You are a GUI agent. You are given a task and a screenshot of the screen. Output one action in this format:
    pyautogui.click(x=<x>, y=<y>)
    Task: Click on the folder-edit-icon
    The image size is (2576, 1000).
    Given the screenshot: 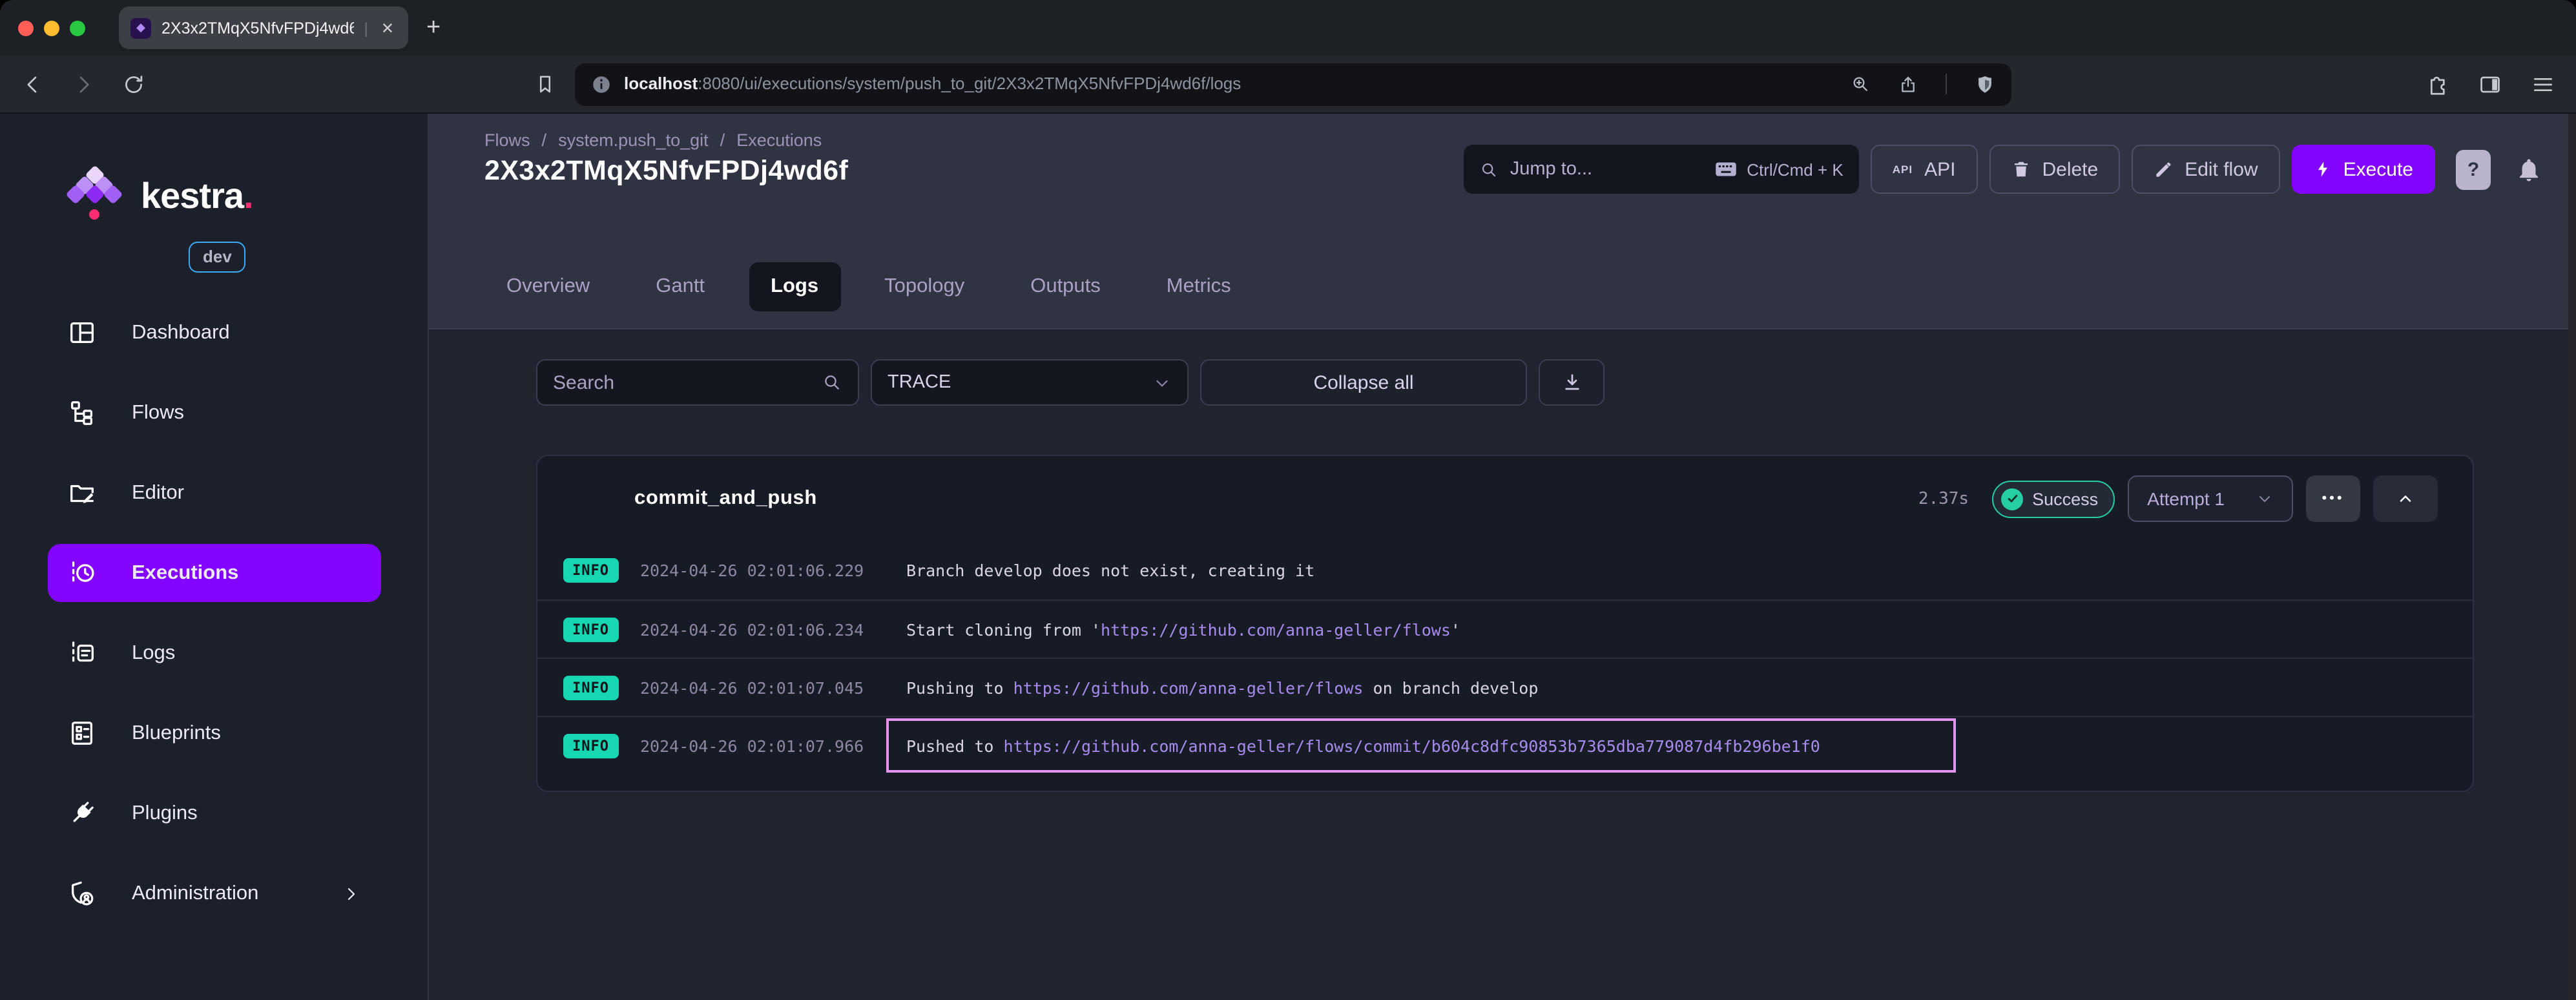 What is the action you would take?
    pyautogui.click(x=82, y=493)
    